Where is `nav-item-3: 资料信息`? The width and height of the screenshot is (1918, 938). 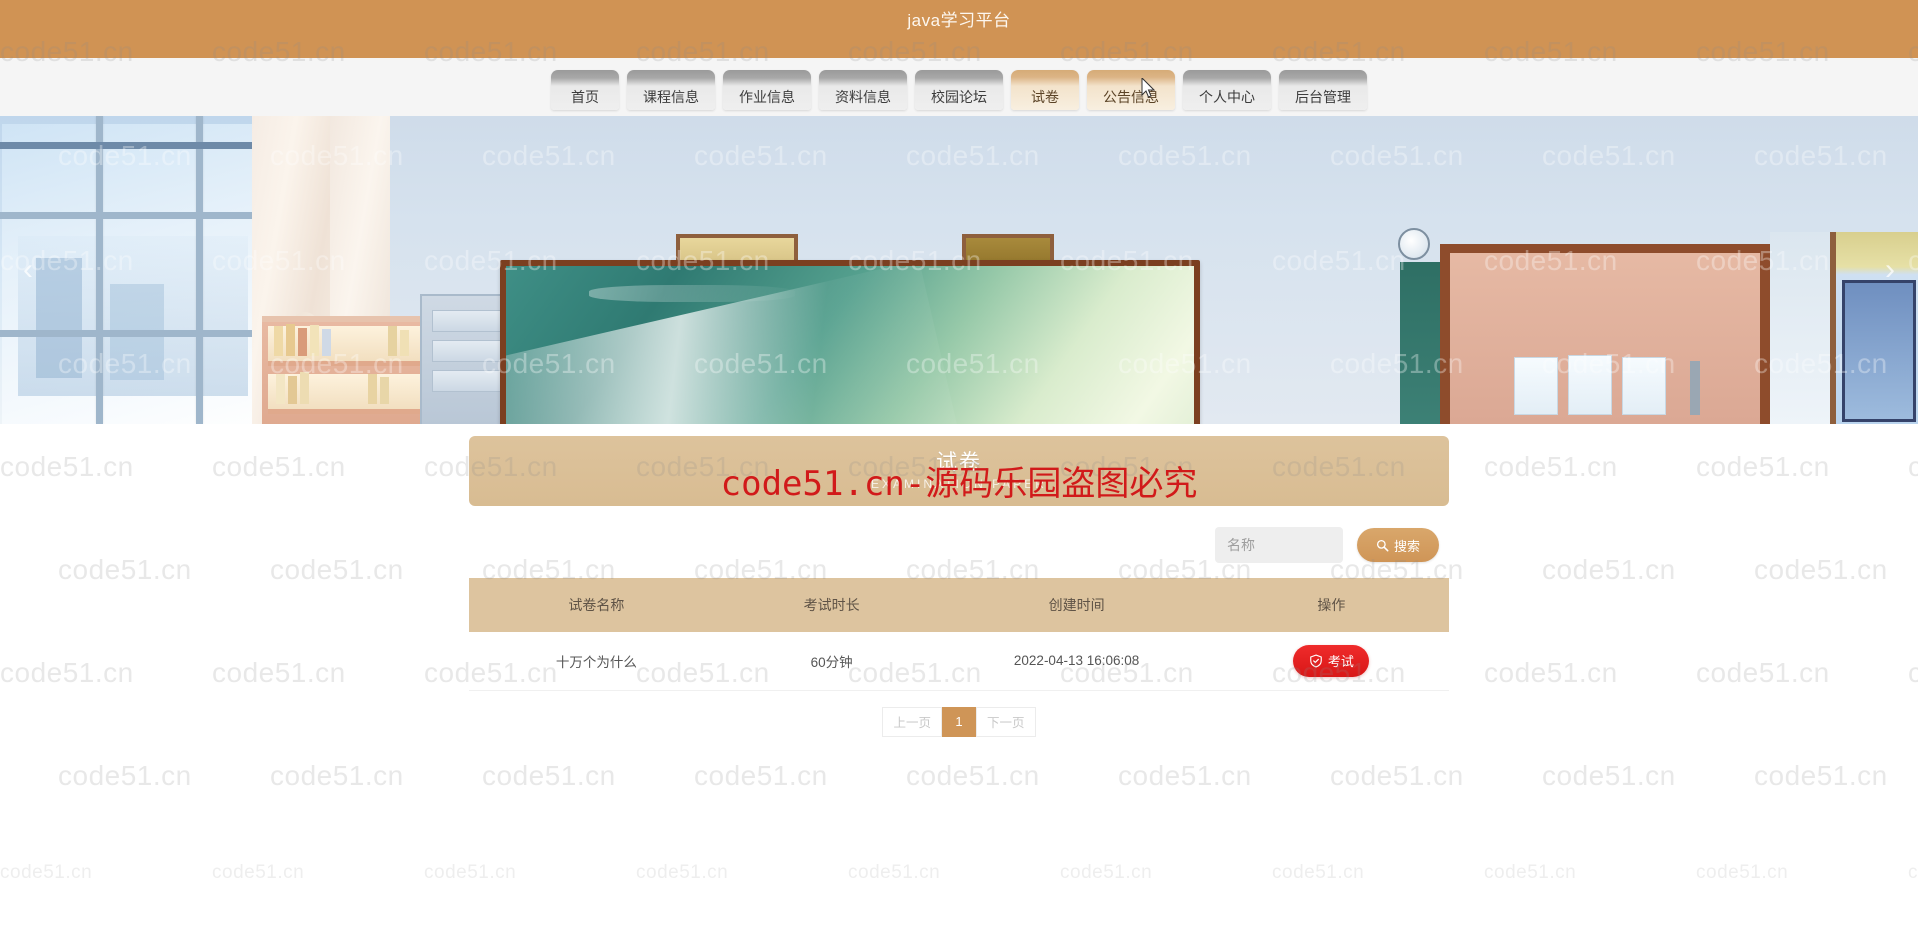
nav-item-3: 资料信息 is located at coordinates (863, 90).